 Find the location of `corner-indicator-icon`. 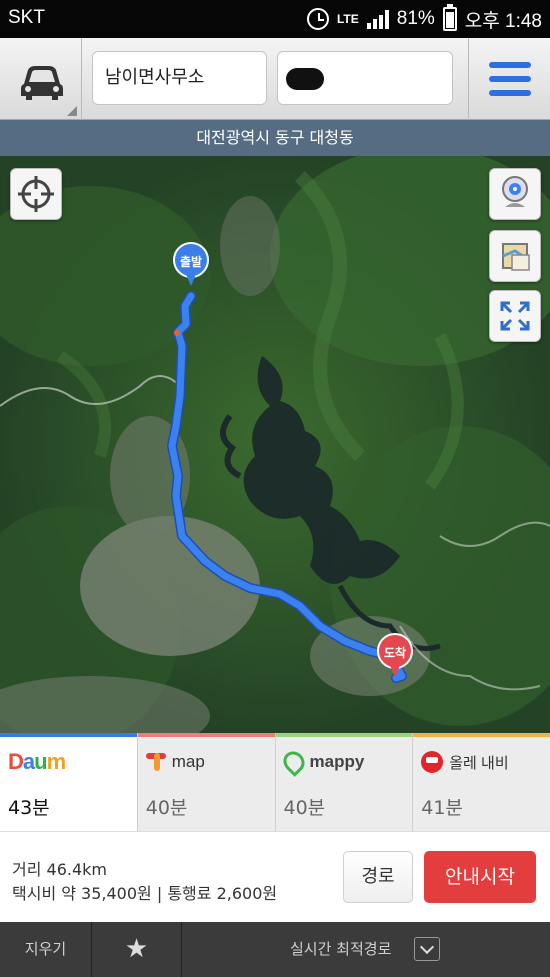

corner-indicator-icon is located at coordinates (72, 111).